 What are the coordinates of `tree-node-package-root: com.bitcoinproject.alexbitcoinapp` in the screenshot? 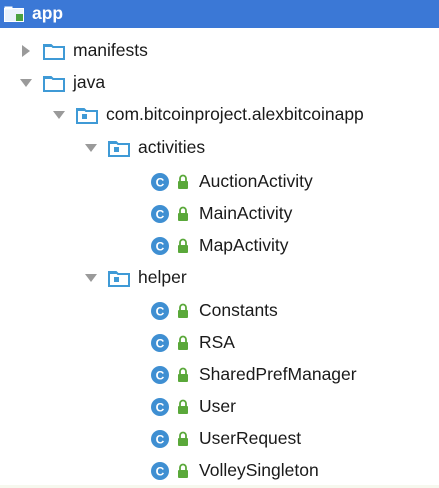 It's located at (219, 114).